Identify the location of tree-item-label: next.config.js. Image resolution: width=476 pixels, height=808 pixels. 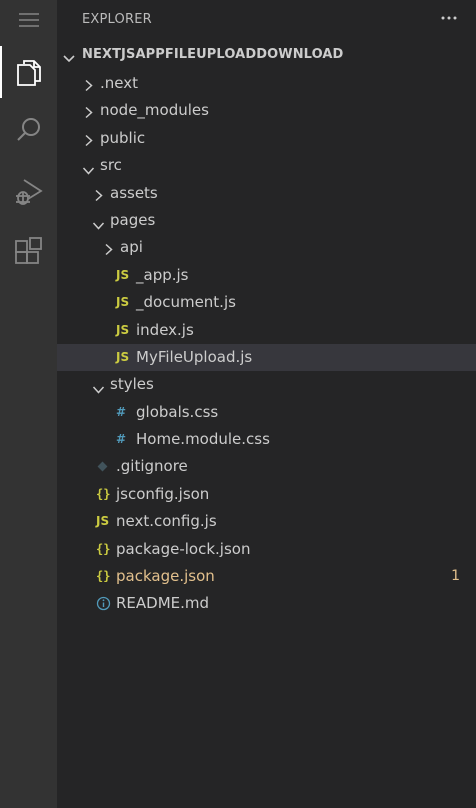
(166, 521).